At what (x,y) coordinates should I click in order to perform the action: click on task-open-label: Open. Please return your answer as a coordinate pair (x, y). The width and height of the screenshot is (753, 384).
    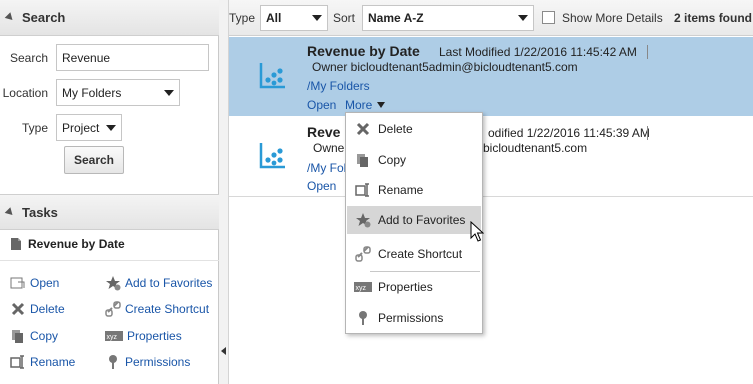
    Looking at the image, I should click on (45, 283).